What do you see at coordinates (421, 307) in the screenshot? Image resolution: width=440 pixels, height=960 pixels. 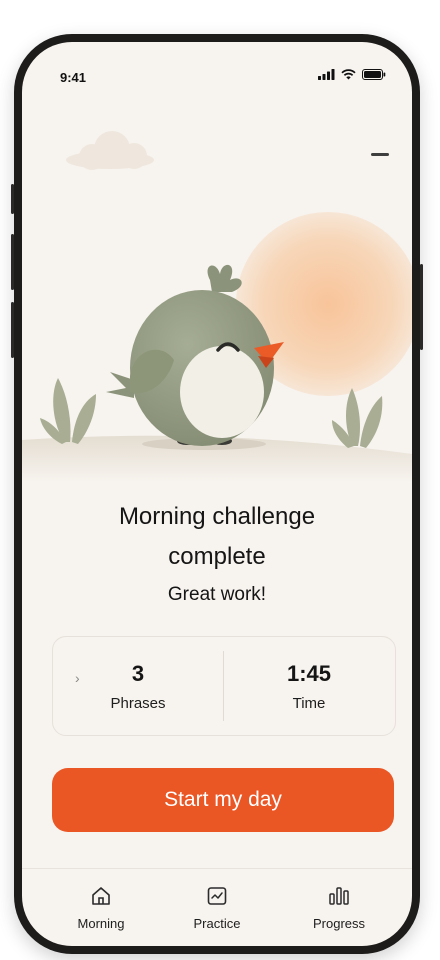 I see `power-button` at bounding box center [421, 307].